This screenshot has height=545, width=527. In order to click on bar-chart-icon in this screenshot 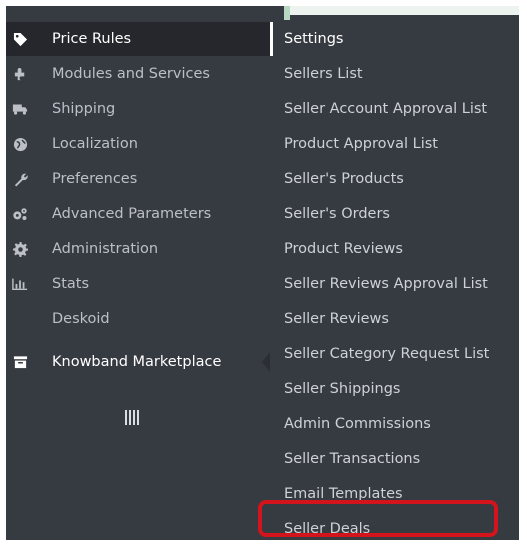, I will do `click(20, 284)`.